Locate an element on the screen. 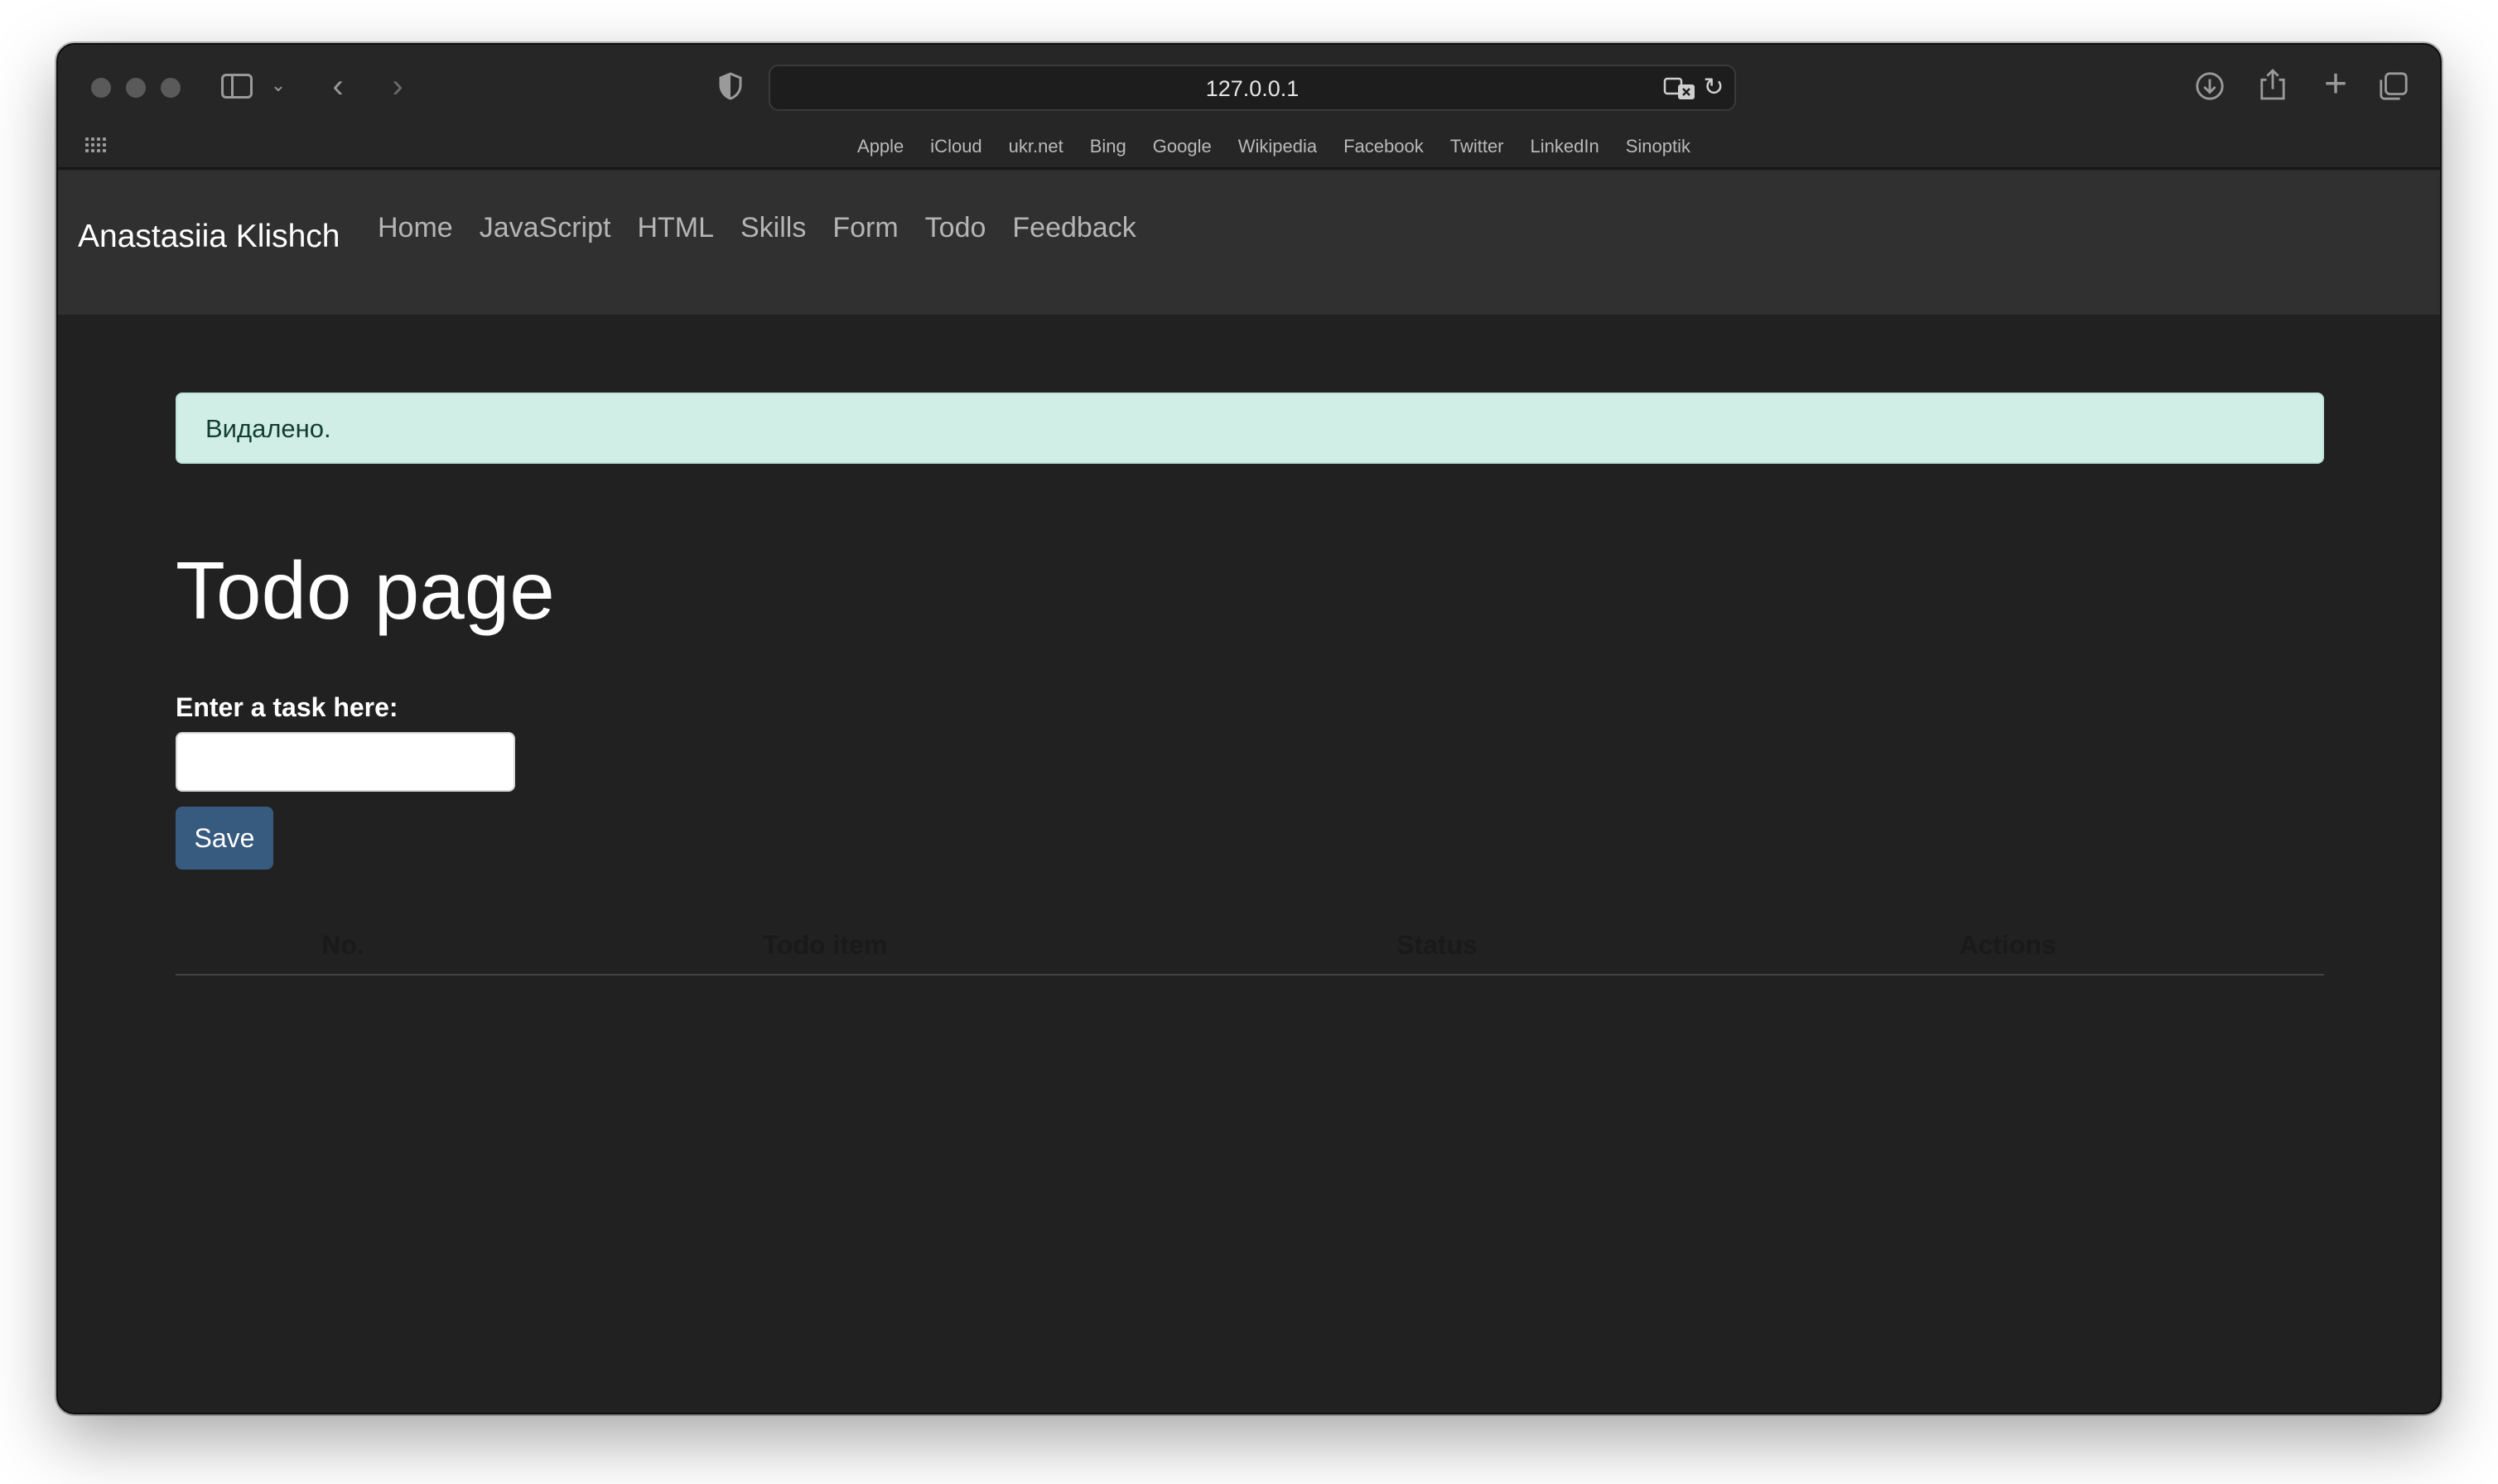 The height and width of the screenshot is (1484, 2498). column-header-actions: Actions is located at coordinates (2008, 944).